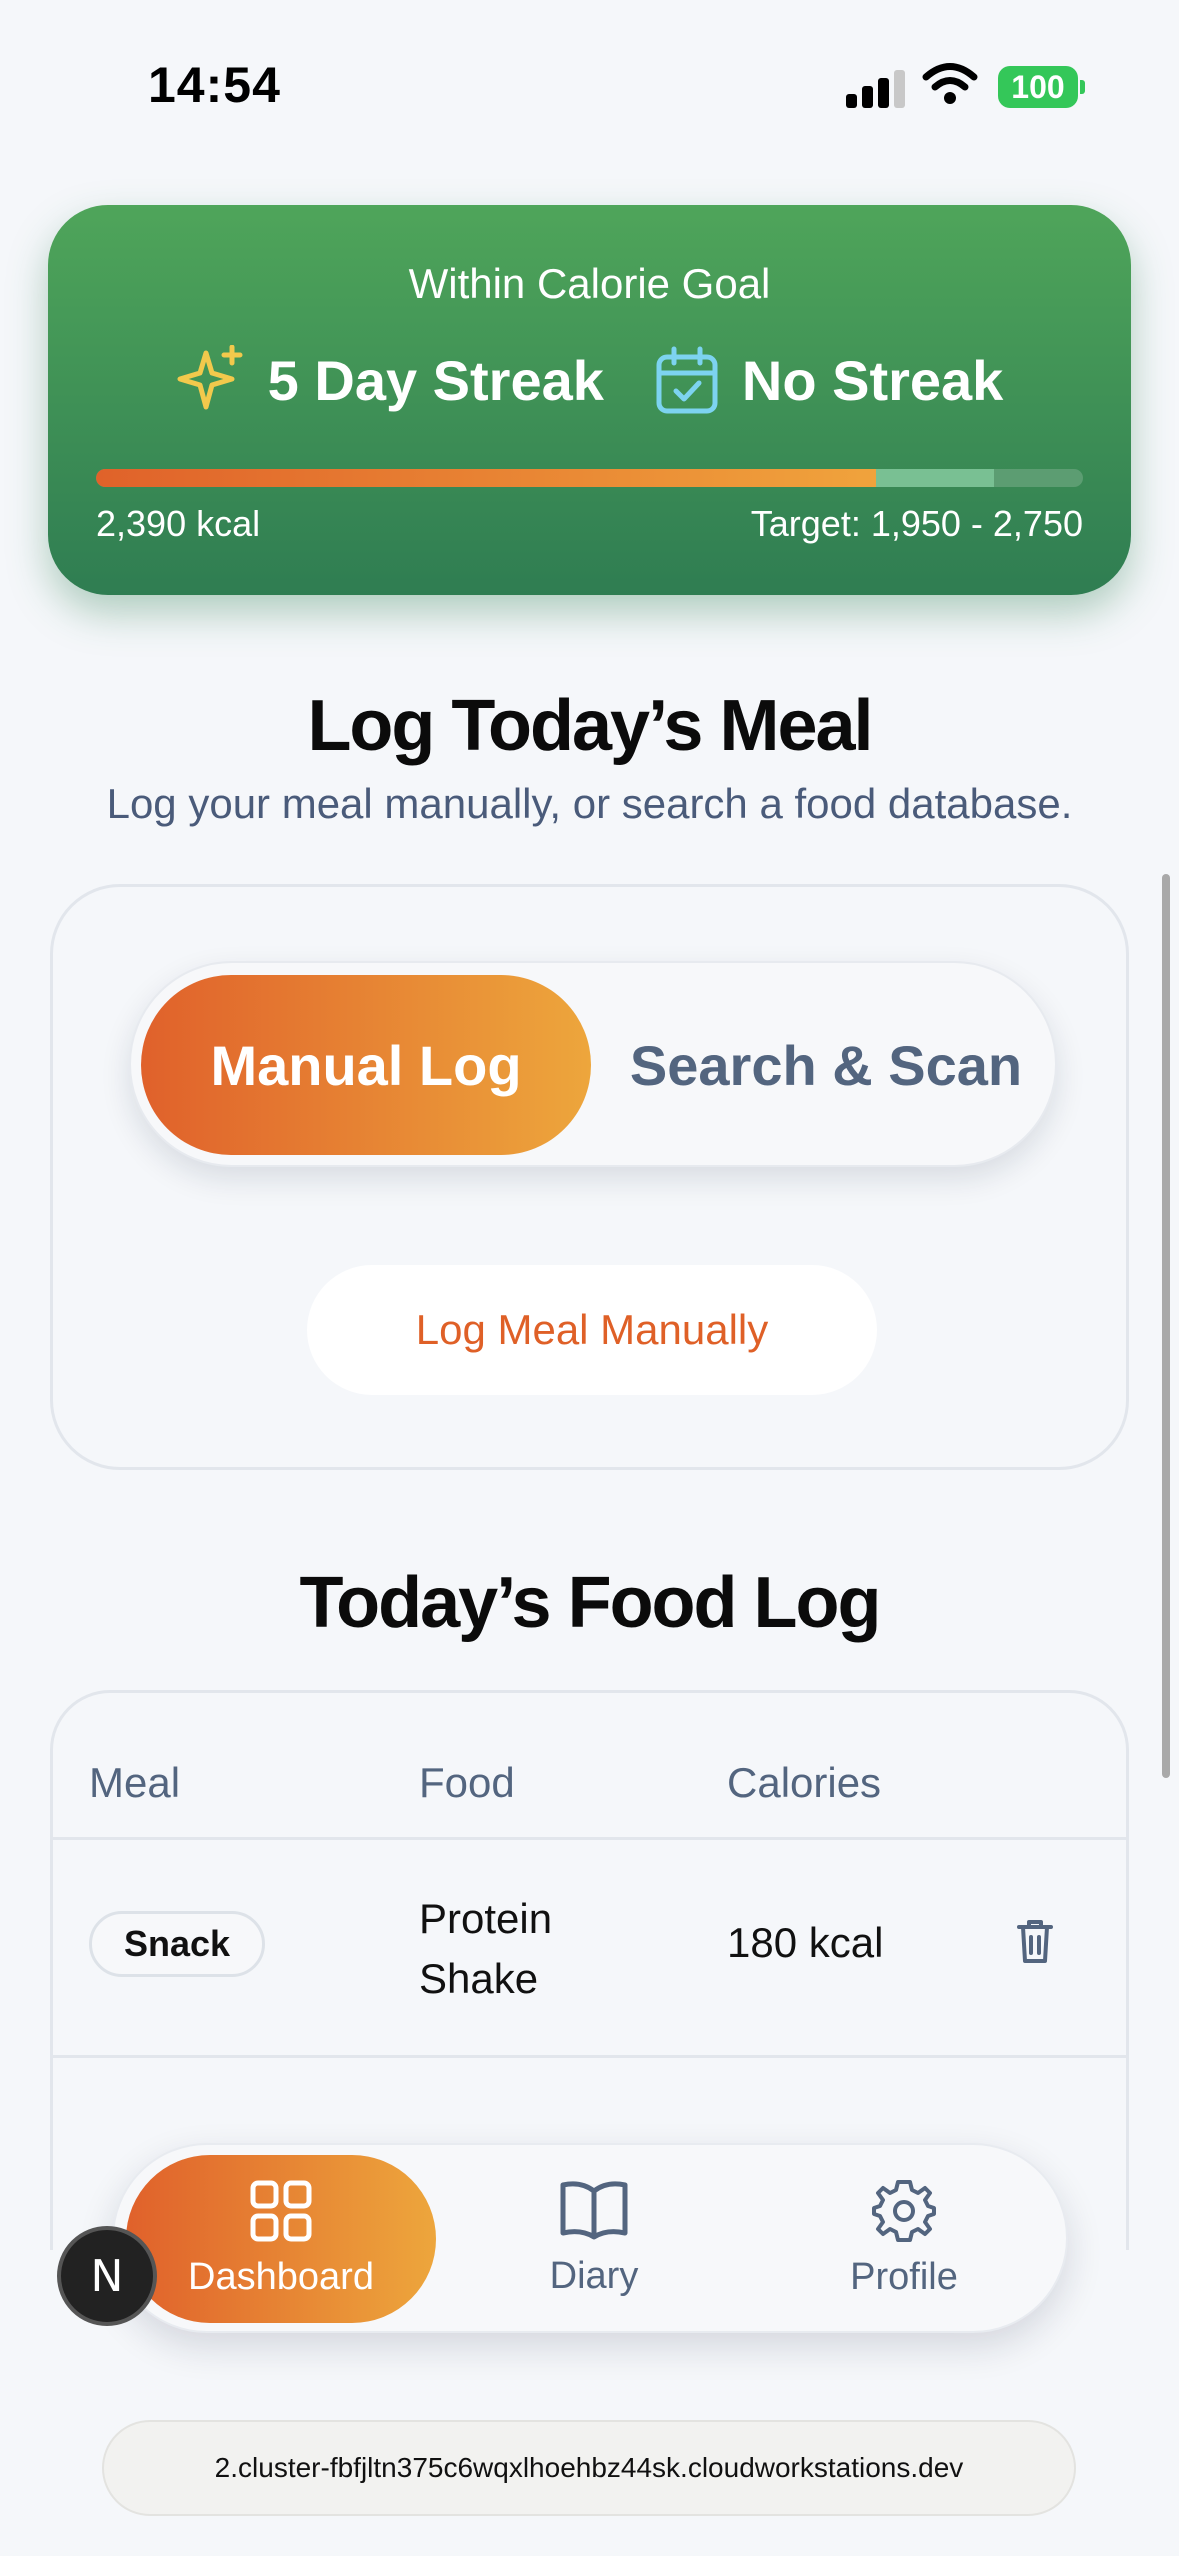 The image size is (1179, 2556). I want to click on calories-consumed: 2,390 kcal, so click(178, 523).